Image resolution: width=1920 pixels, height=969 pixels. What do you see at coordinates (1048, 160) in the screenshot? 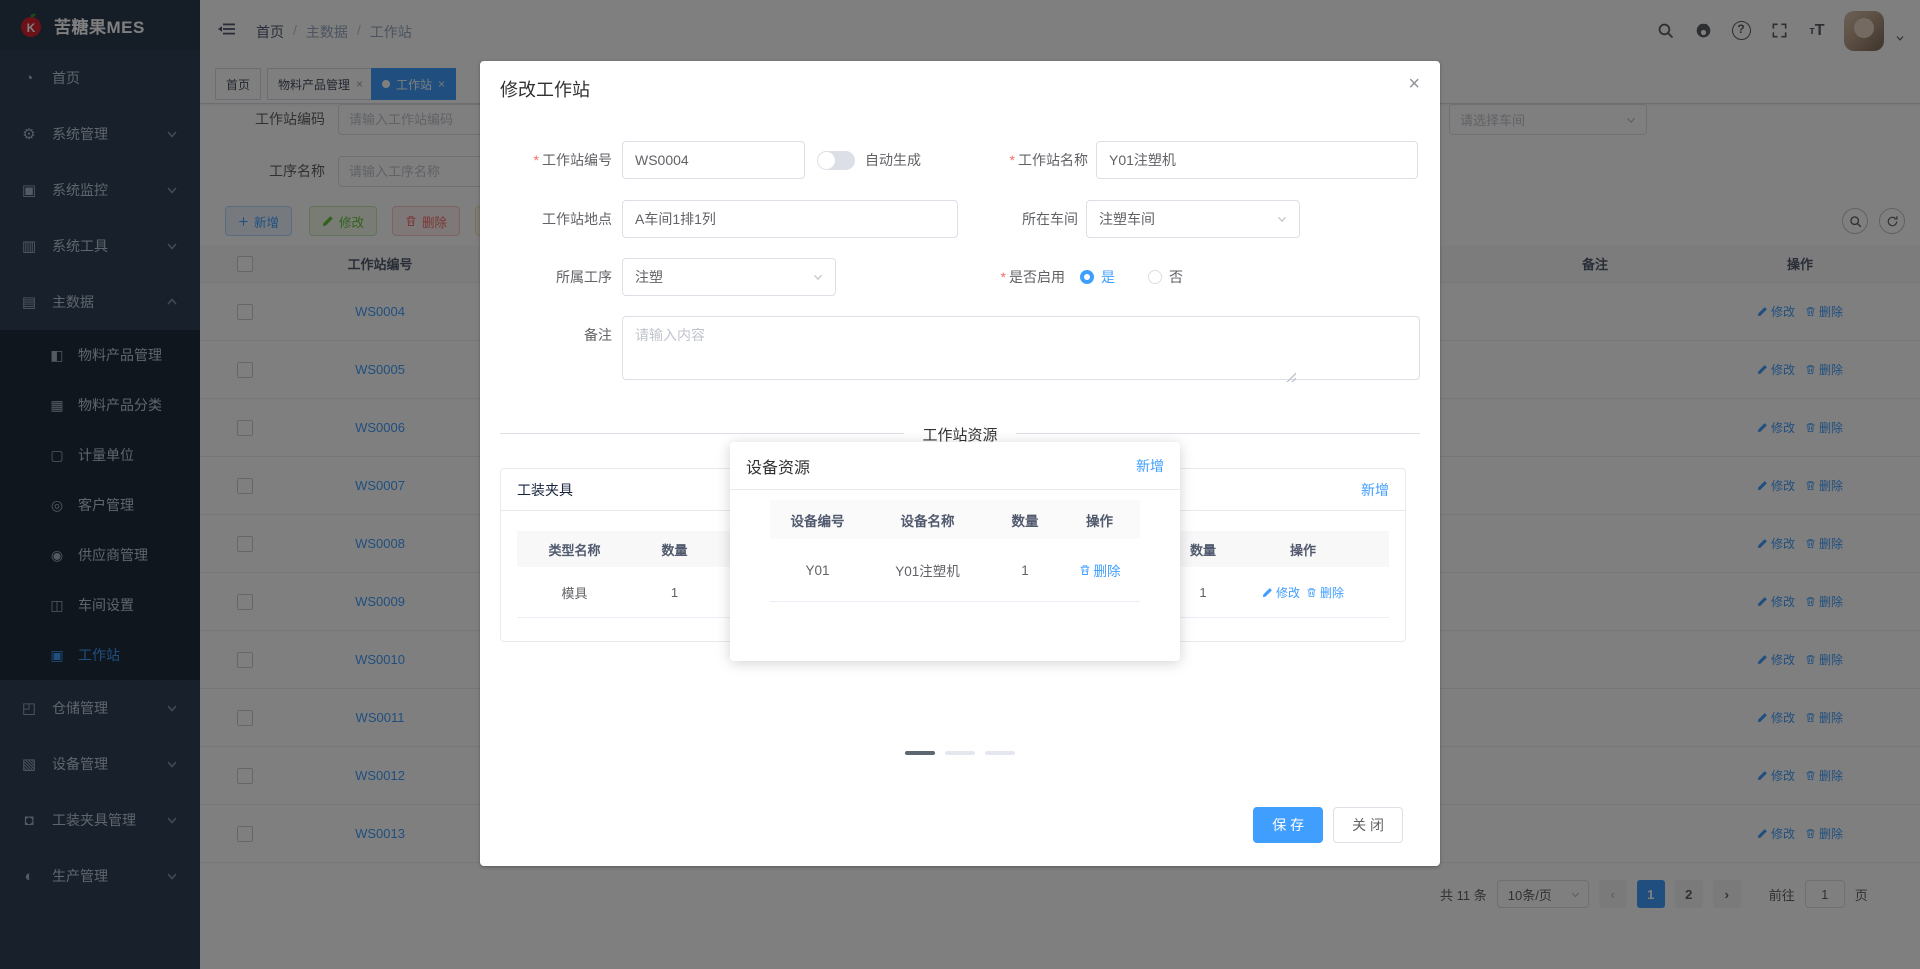
I see `name-label: * 工作站名称` at bounding box center [1048, 160].